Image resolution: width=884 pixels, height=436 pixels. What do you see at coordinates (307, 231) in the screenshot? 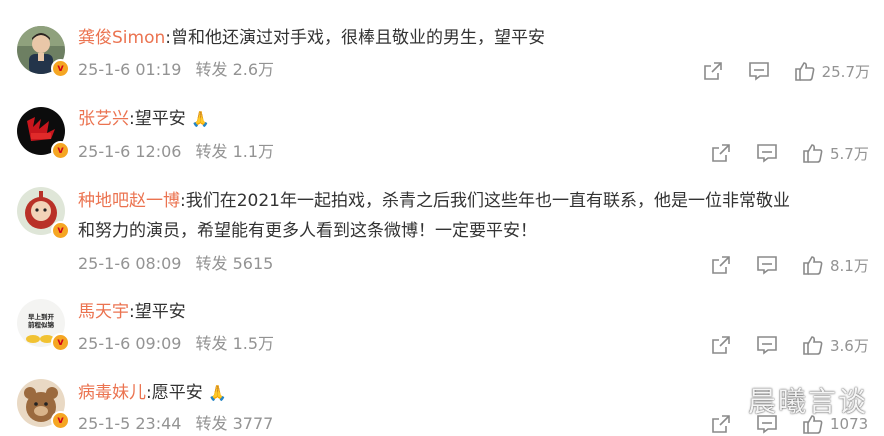
I see `comment-text-continued: 和努力的演员，希望能有更多人看到这条微博！一定要平安！` at bounding box center [307, 231].